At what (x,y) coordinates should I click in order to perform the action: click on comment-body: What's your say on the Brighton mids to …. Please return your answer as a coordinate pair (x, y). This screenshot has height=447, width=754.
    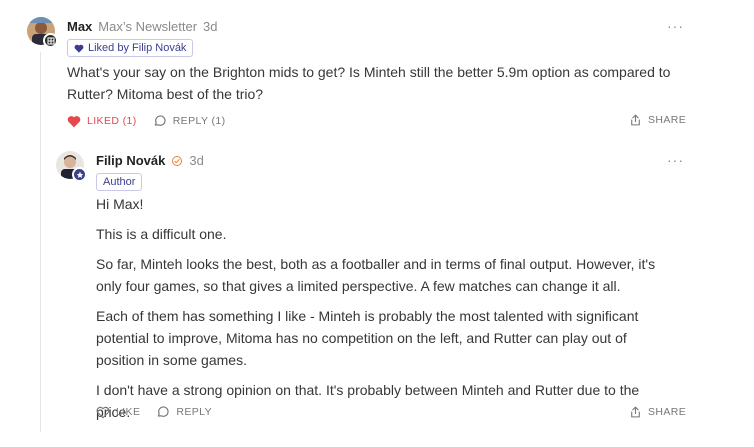
    Looking at the image, I should click on (387, 87).